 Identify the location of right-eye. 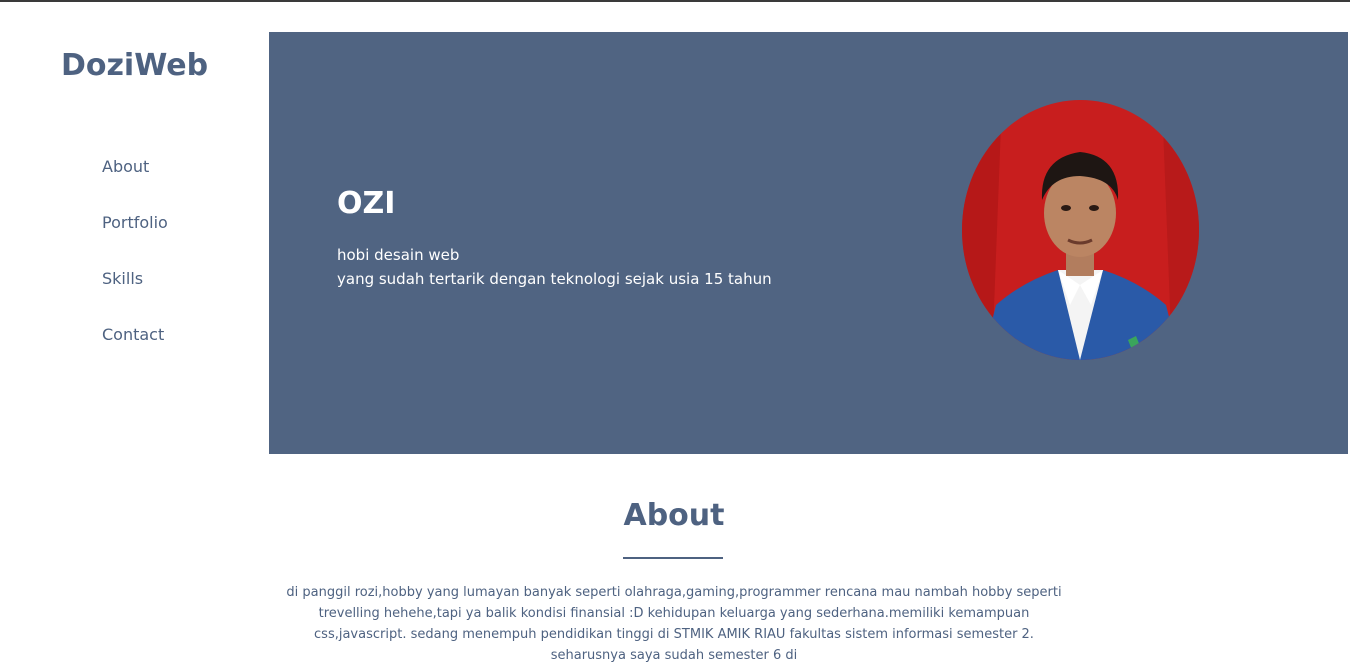
(1094, 208).